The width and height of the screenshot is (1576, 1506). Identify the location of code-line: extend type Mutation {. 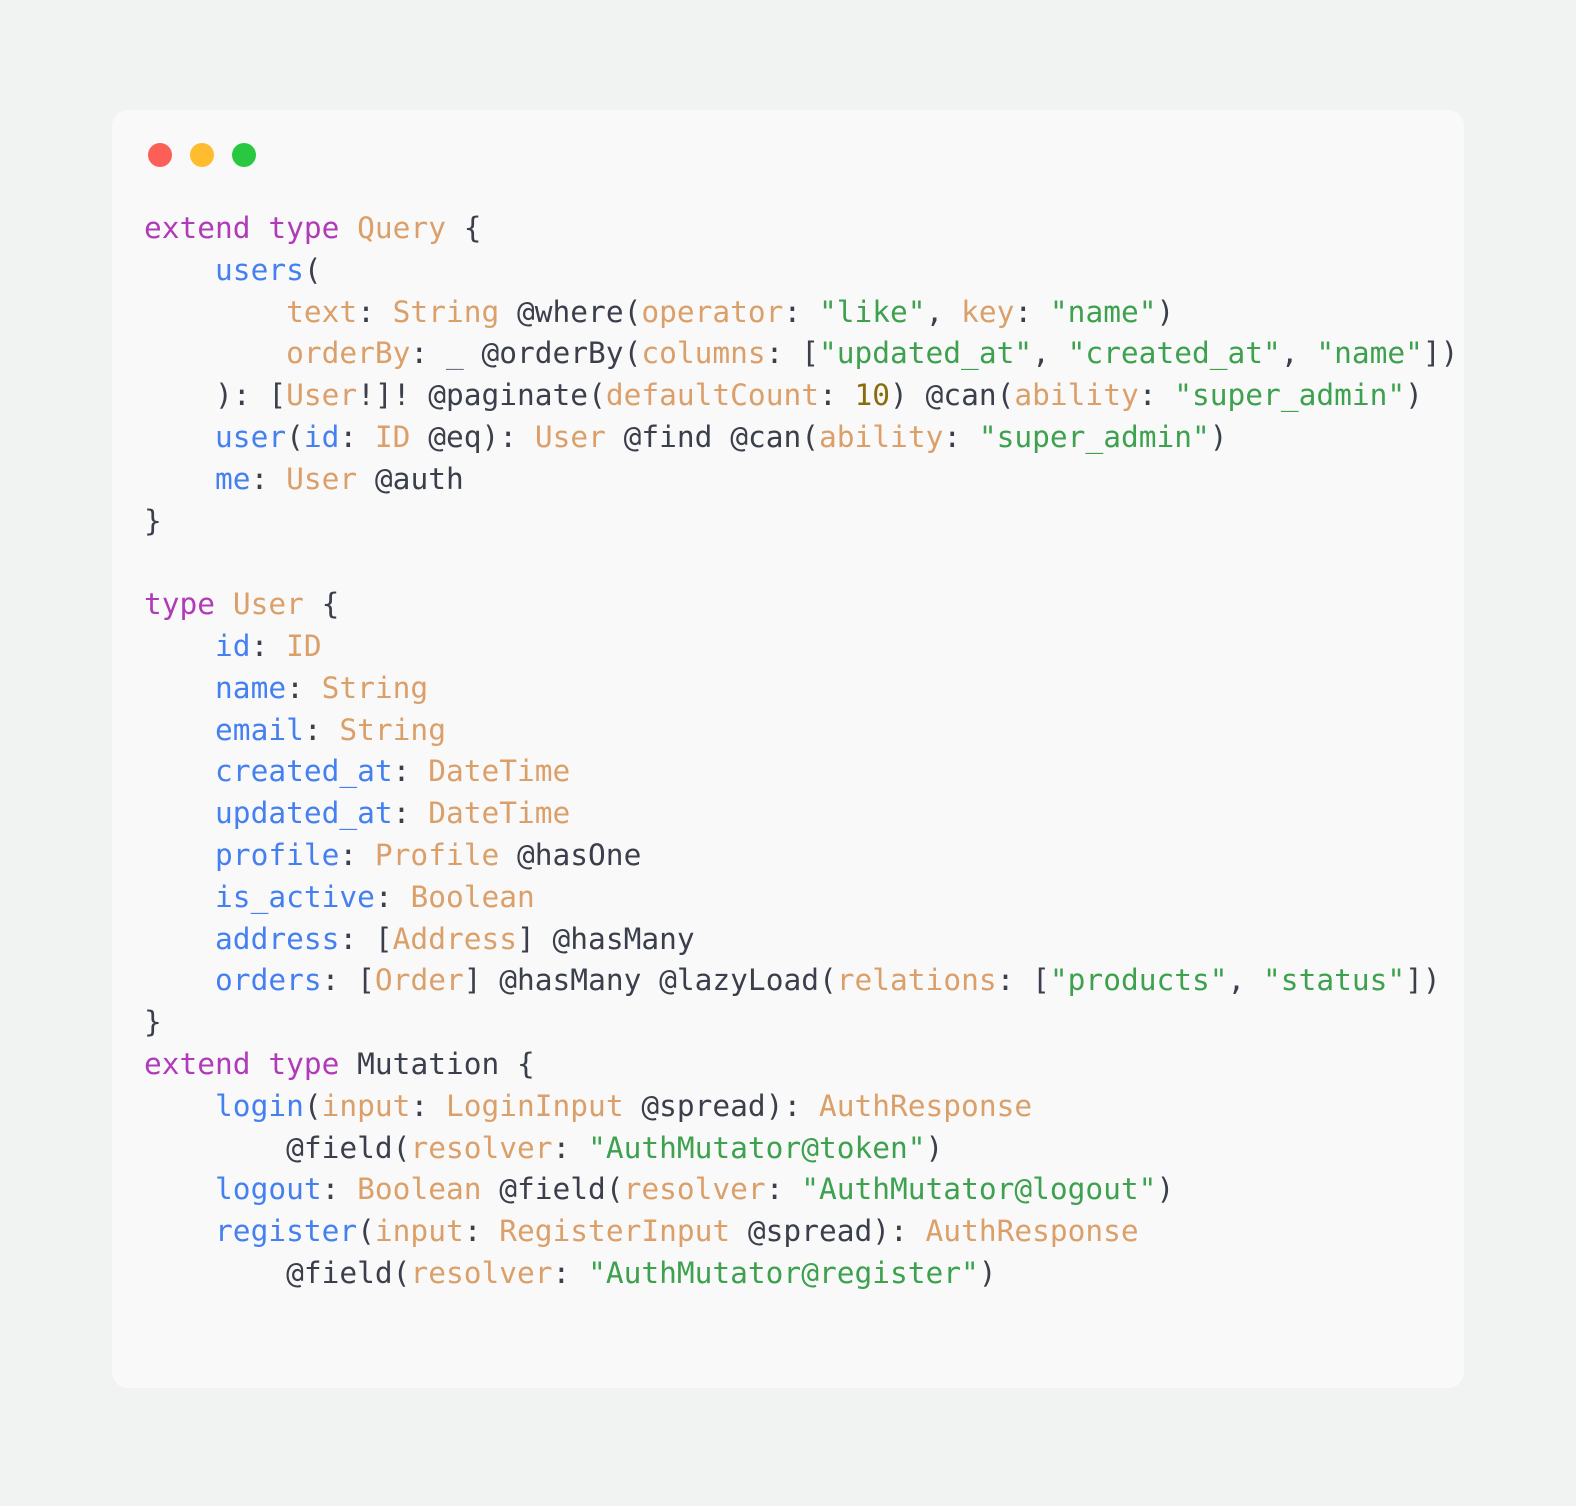
(339, 1063).